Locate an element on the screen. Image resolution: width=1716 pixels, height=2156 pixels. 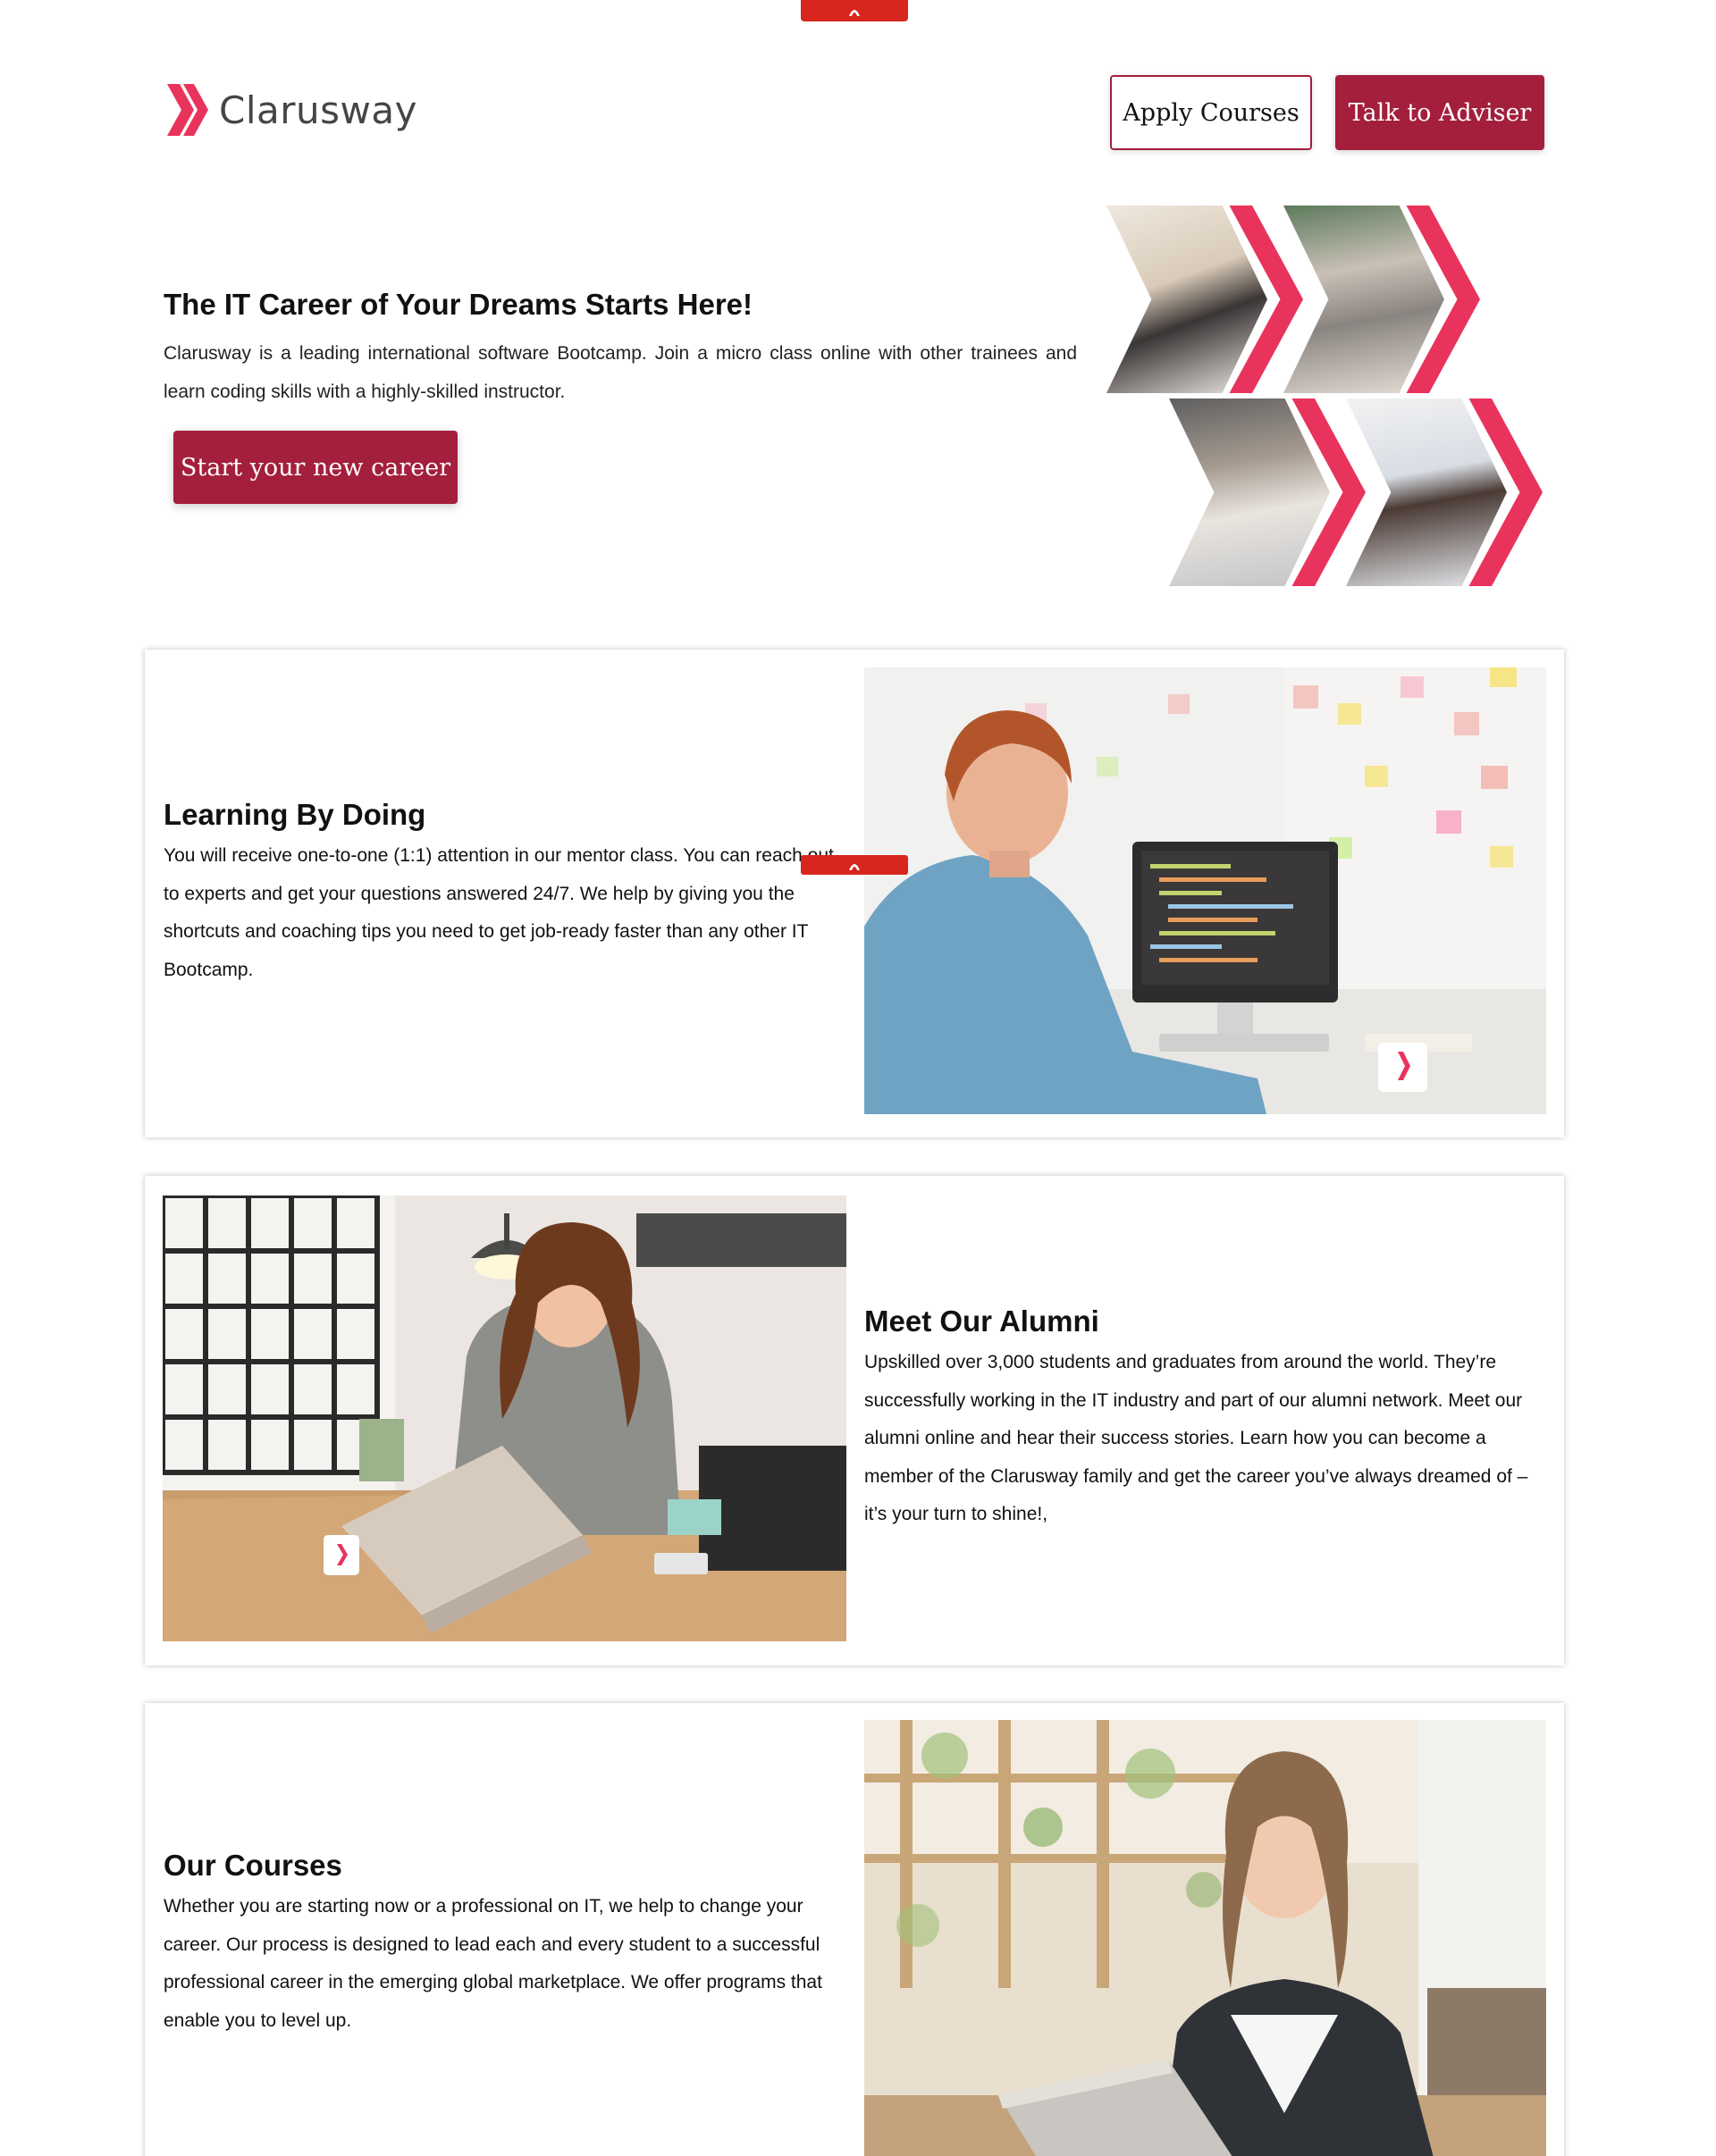
section-title: Meet Our Alumni is located at coordinates (982, 1322).